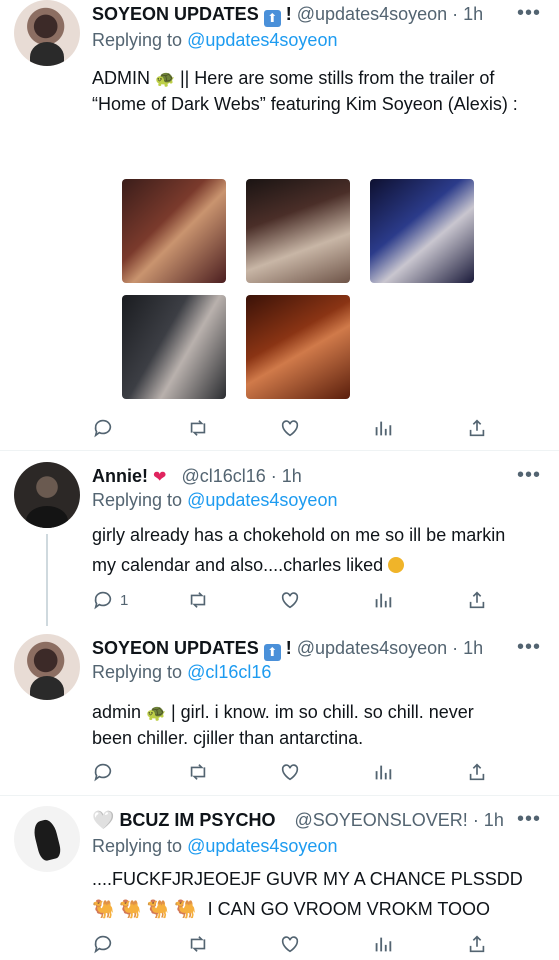 The width and height of the screenshot is (559, 960). What do you see at coordinates (160, 477) in the screenshot?
I see `heart-emoji: ❤` at bounding box center [160, 477].